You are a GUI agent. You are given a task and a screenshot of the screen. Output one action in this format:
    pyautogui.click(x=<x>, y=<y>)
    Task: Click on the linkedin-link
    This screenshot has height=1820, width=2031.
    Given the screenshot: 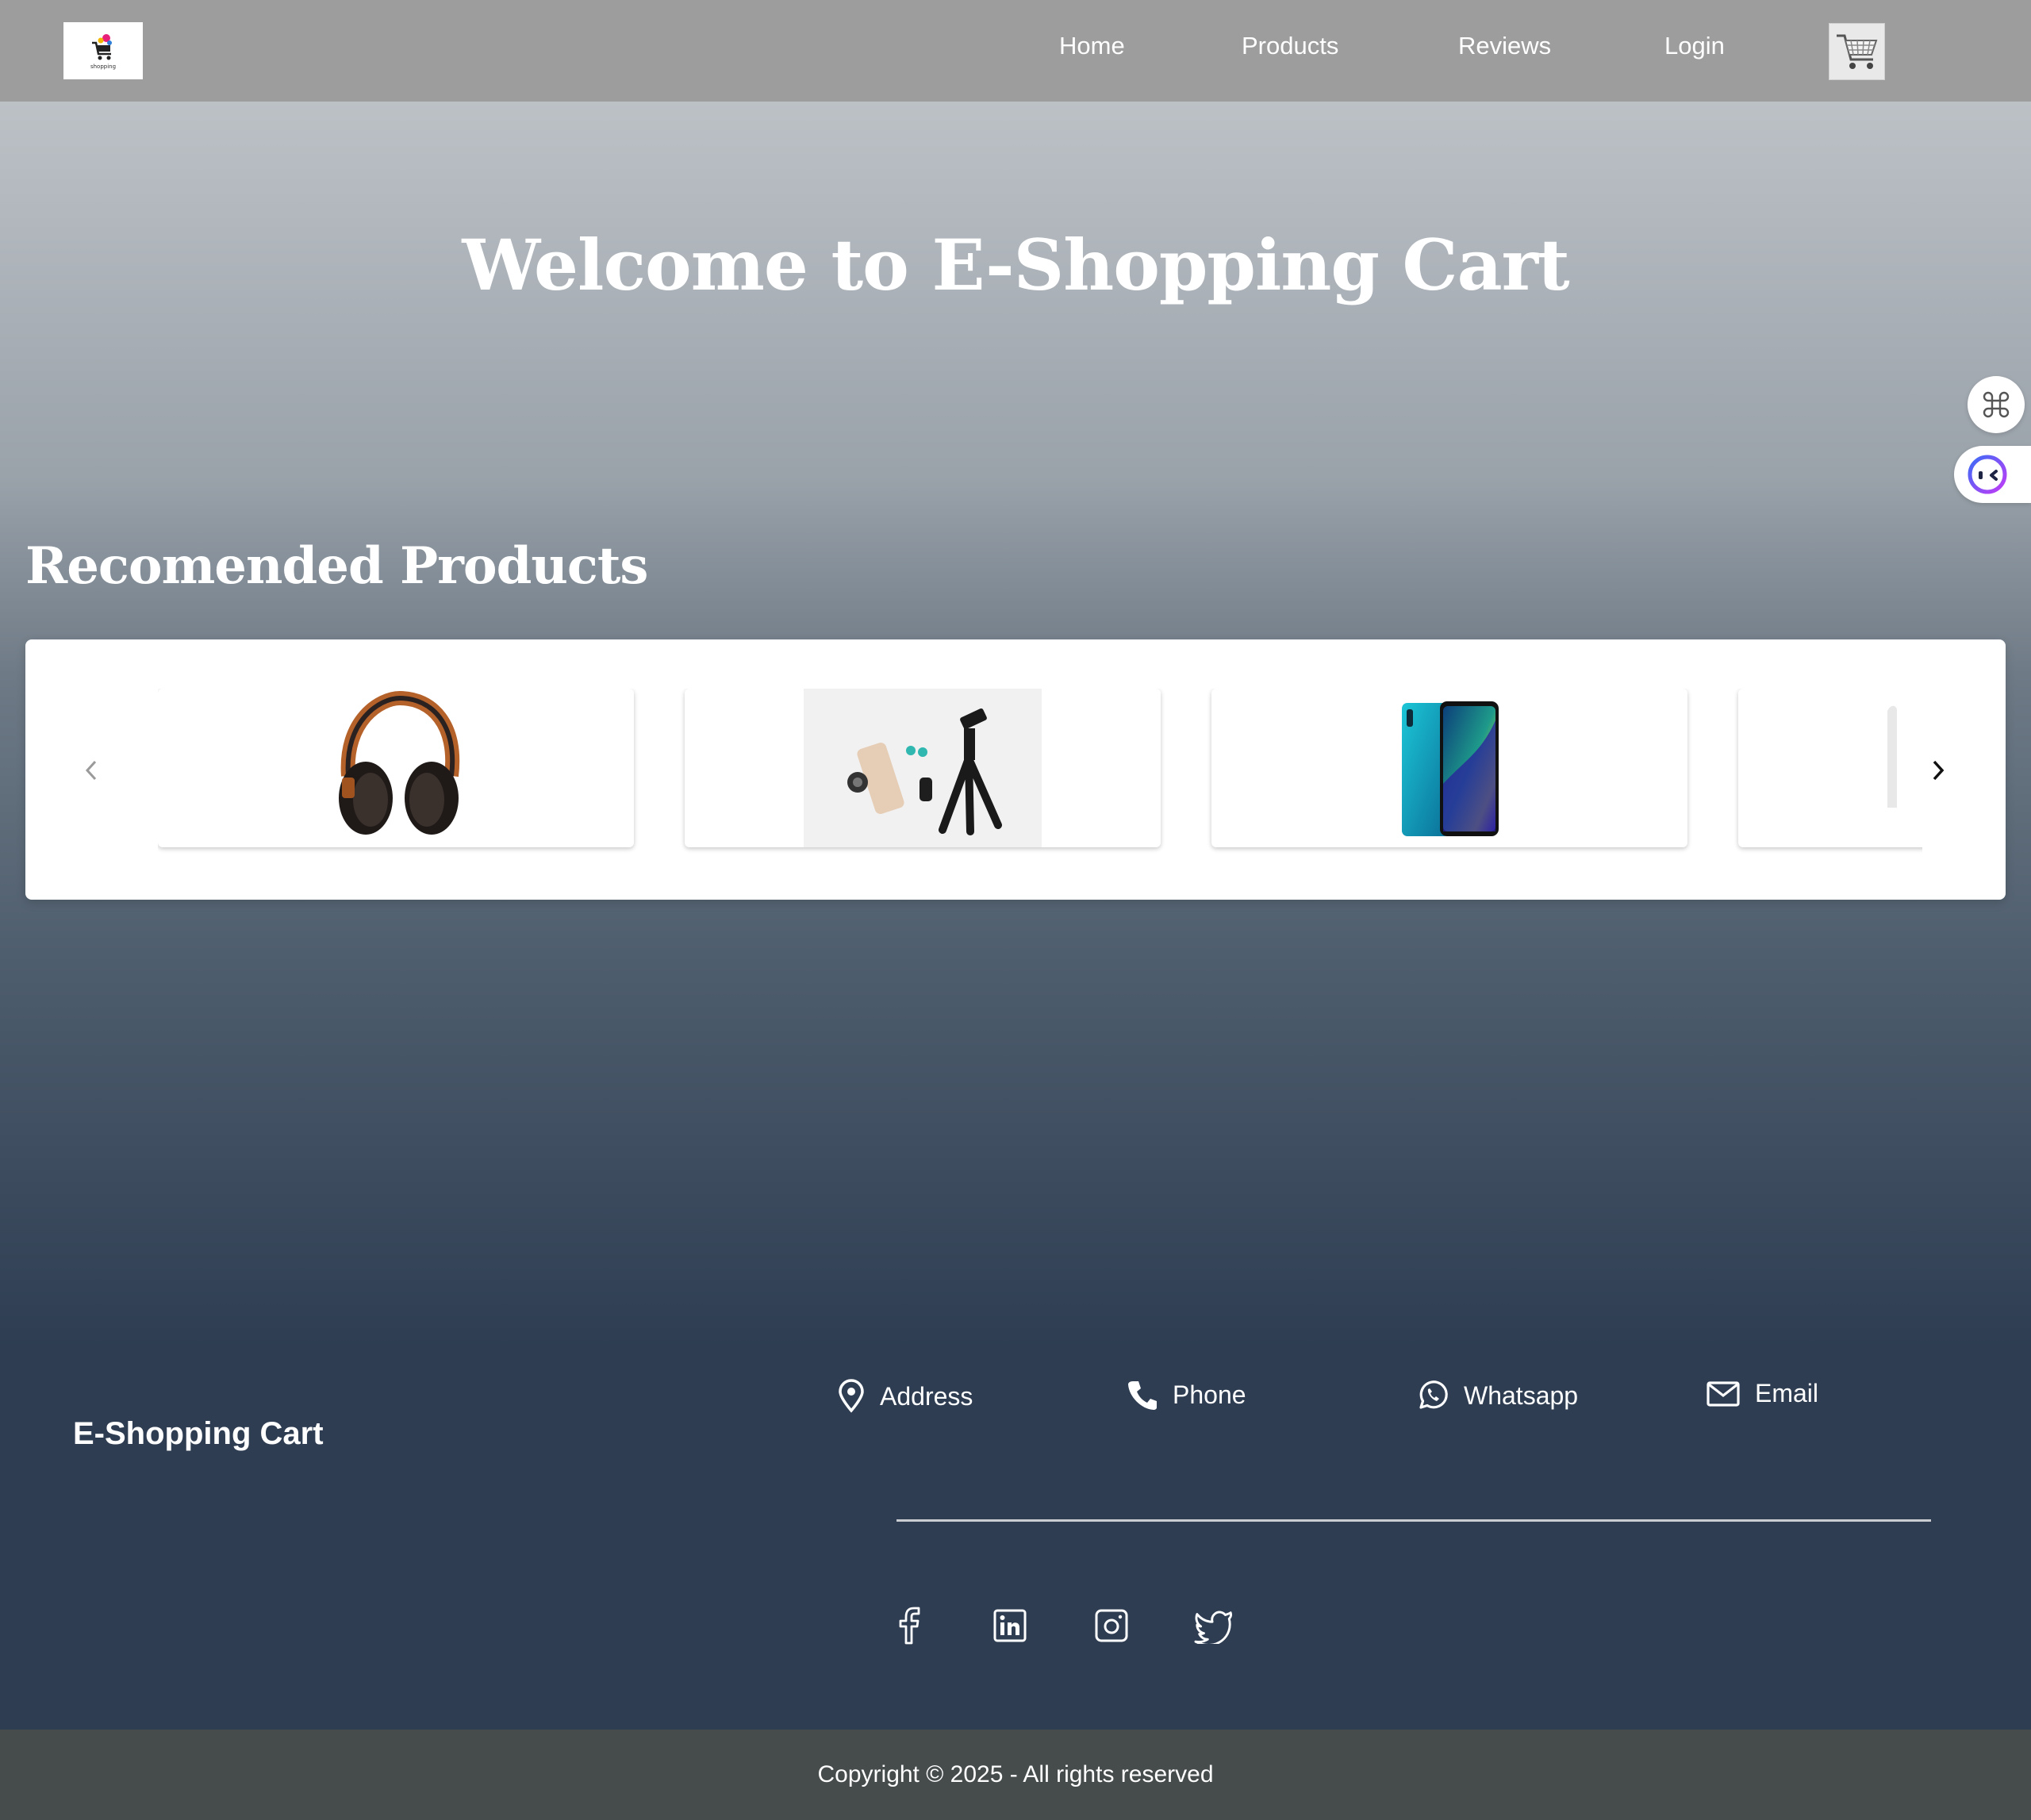 What is the action you would take?
    pyautogui.click(x=1010, y=1625)
    